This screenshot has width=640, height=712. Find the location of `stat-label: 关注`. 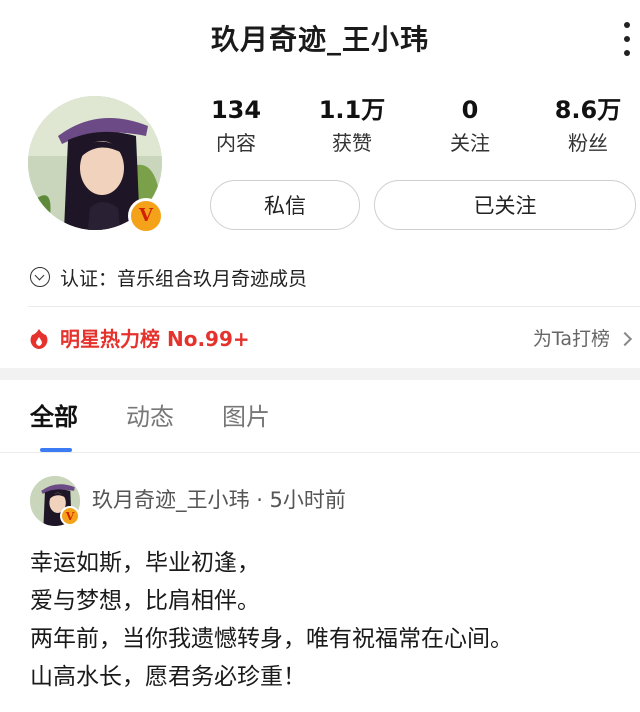

stat-label: 关注 is located at coordinates (470, 143).